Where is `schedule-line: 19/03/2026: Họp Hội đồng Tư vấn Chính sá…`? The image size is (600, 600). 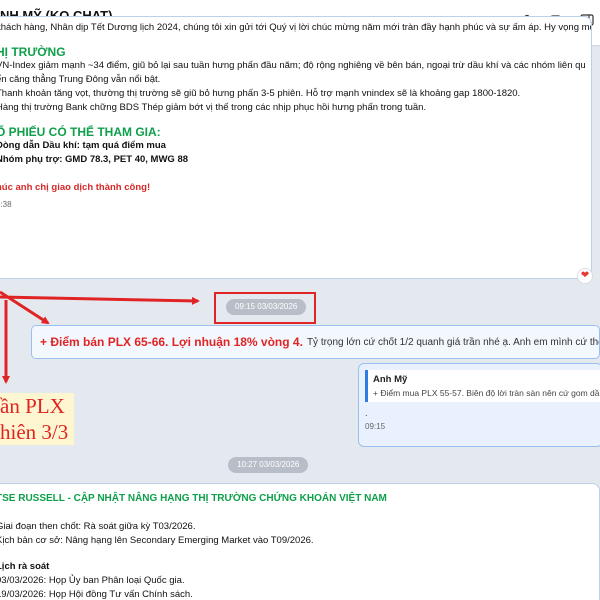 schedule-line: 19/03/2026: Họp Hội đồng Tư vấn Chính sá… is located at coordinates (96, 594).